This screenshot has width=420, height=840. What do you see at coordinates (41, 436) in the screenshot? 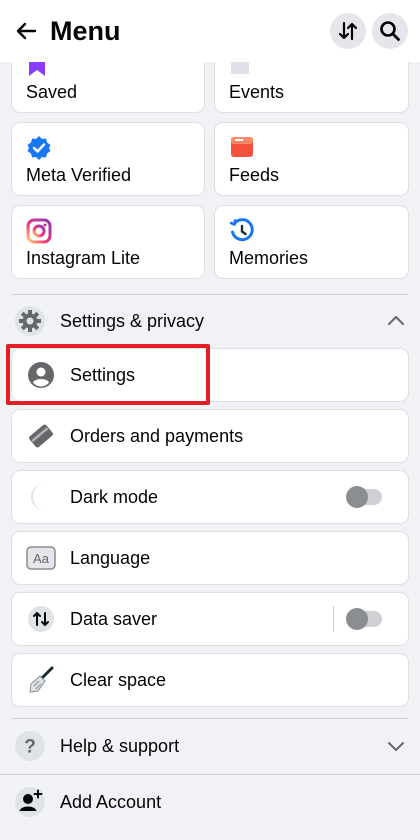
I see `card-icon` at bounding box center [41, 436].